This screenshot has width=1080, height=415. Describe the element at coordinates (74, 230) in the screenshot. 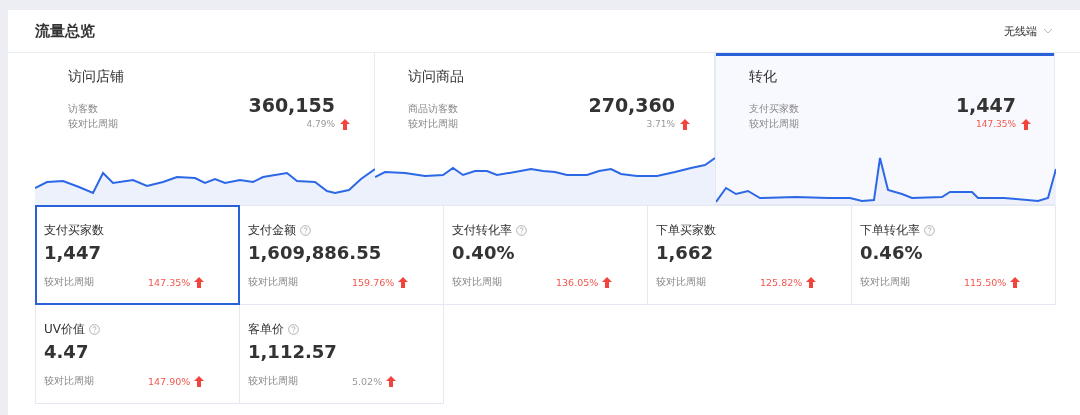

I see `metric-title: 支付买家数` at that location.